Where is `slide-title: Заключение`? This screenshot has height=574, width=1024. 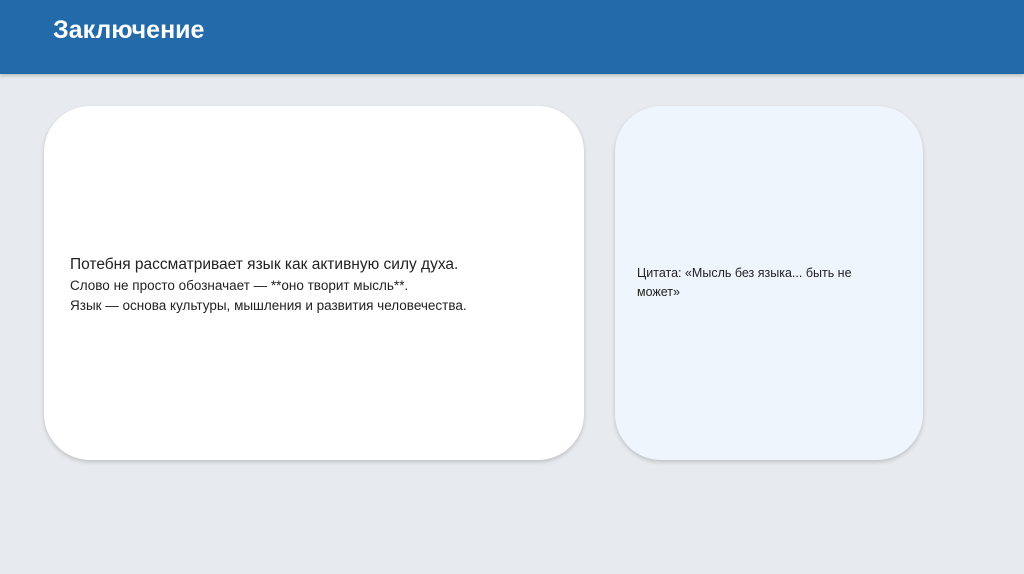 slide-title: Заключение is located at coordinates (129, 30).